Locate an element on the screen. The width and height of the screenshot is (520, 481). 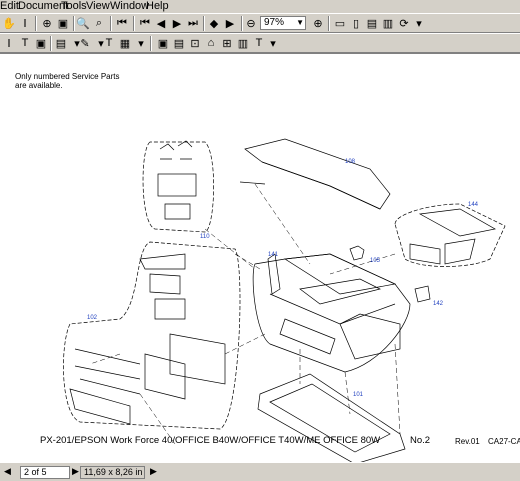
part-label-102: 102 is located at coordinates (92, 318).